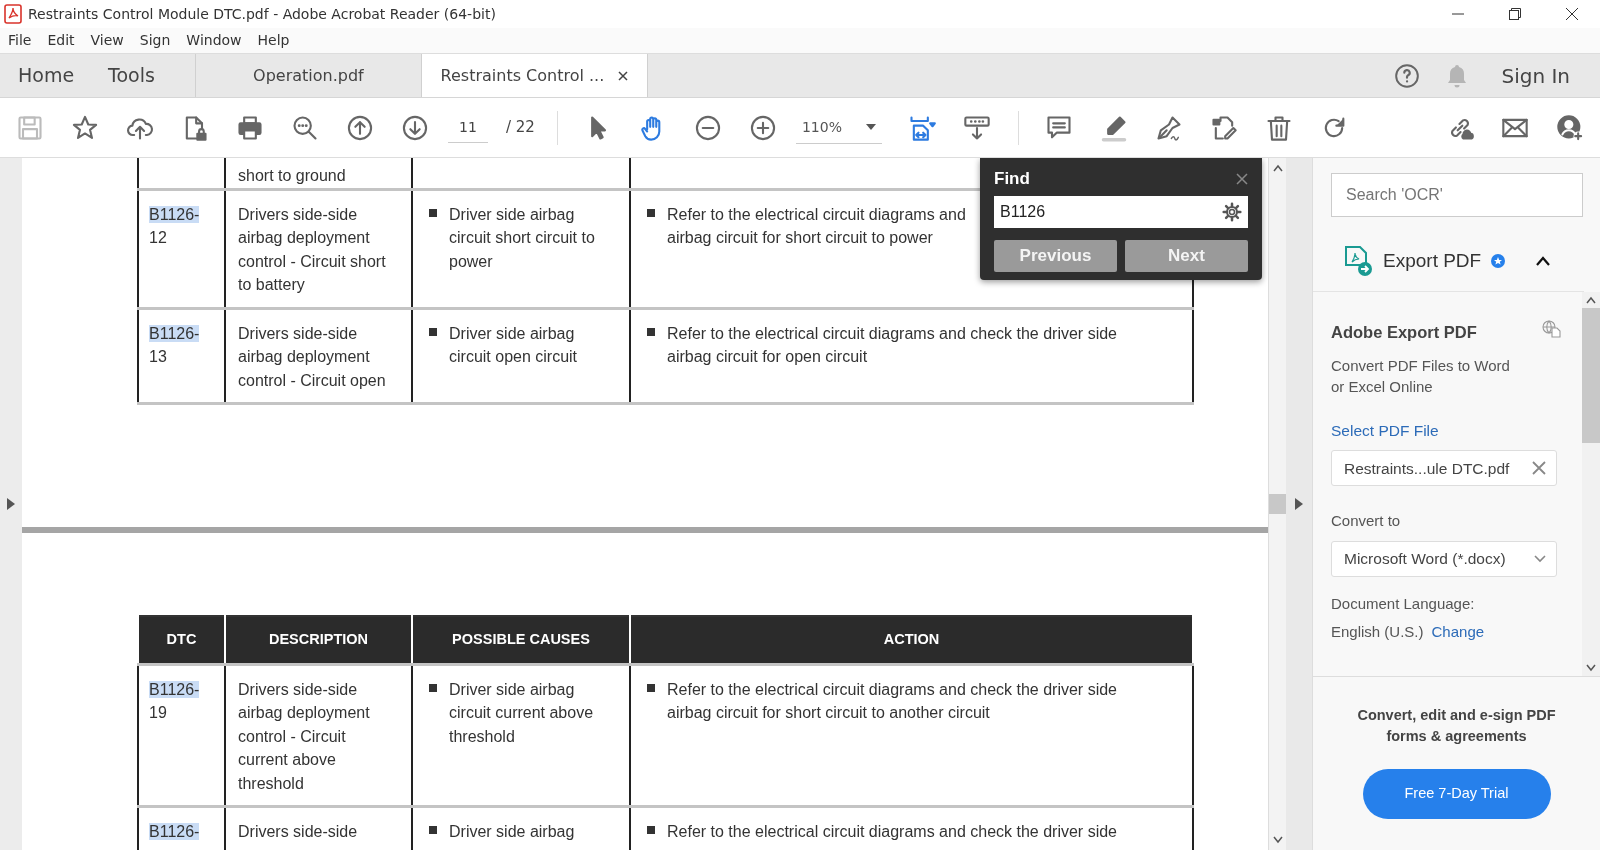 The height and width of the screenshot is (850, 1600). What do you see at coordinates (175, 832) in the screenshot?
I see `table-cell-text: B1126-` at bounding box center [175, 832].